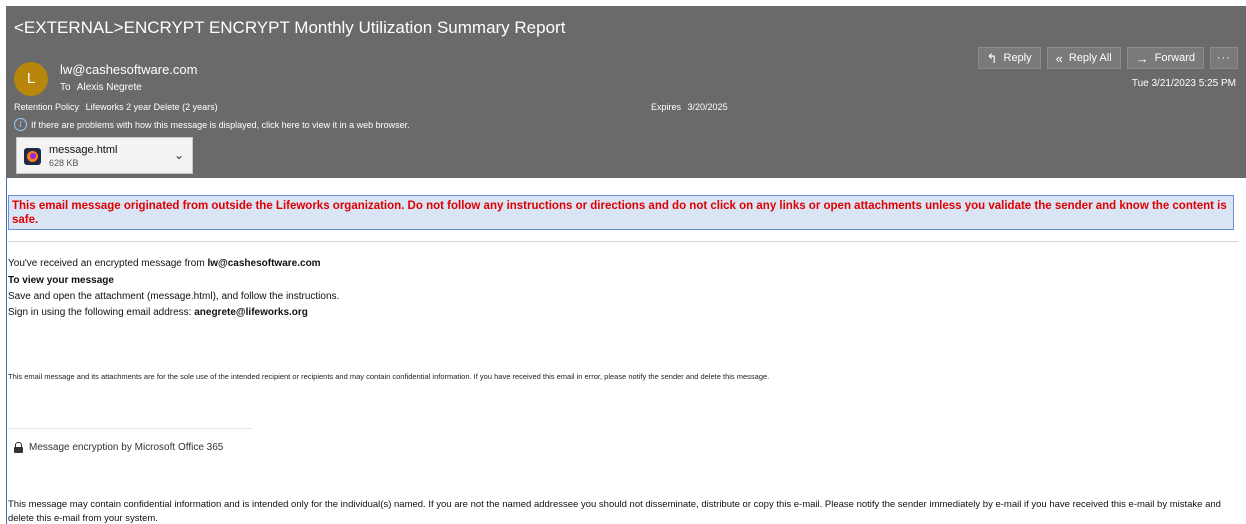  Describe the element at coordinates (1183, 83) in the screenshot. I see `received-datetime: Tue 3/21/2023 5:25 PM` at that location.